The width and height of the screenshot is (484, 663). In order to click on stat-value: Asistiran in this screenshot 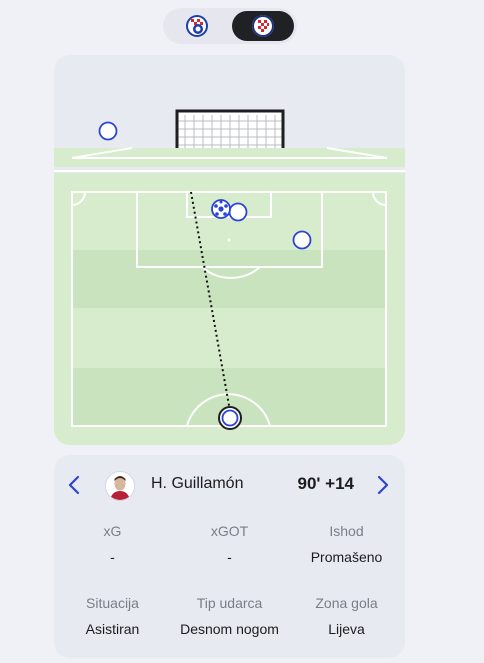, I will do `click(112, 629)`.